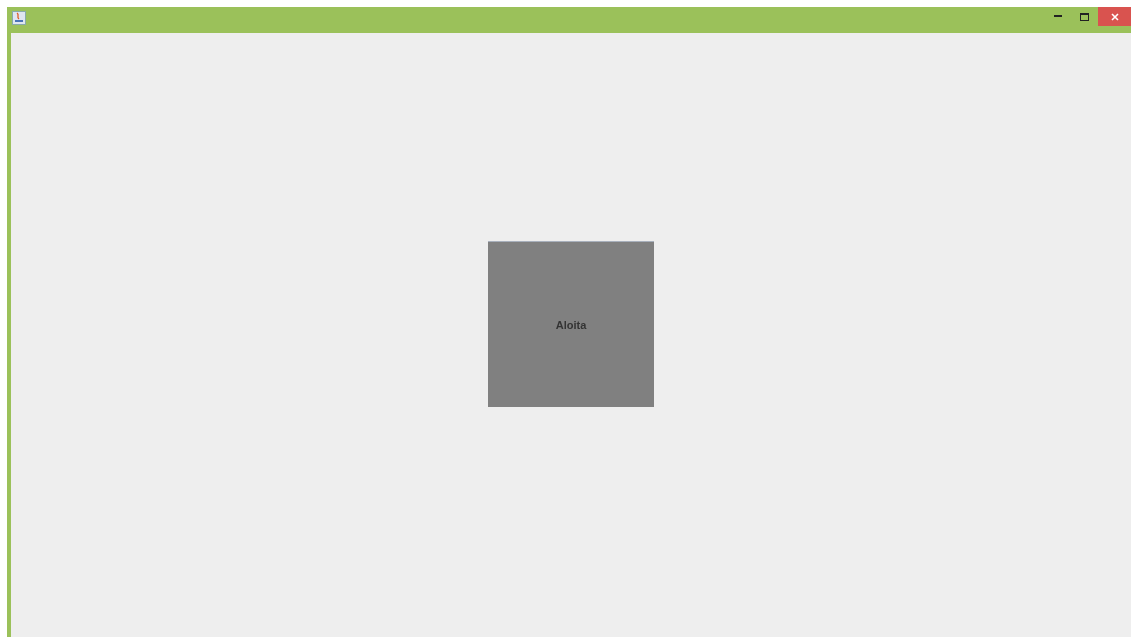 The image size is (1131, 637). Describe the element at coordinates (571, 324) in the screenshot. I see `start-button: Aloita` at that location.